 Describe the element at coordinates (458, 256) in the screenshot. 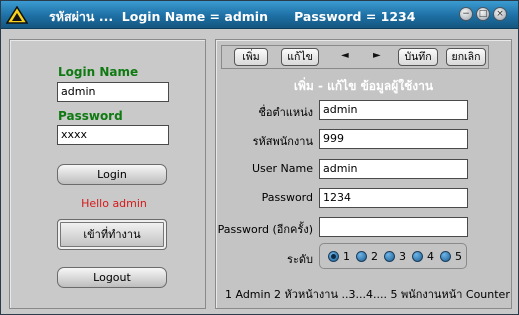

I see `level-option-label: 5` at that location.